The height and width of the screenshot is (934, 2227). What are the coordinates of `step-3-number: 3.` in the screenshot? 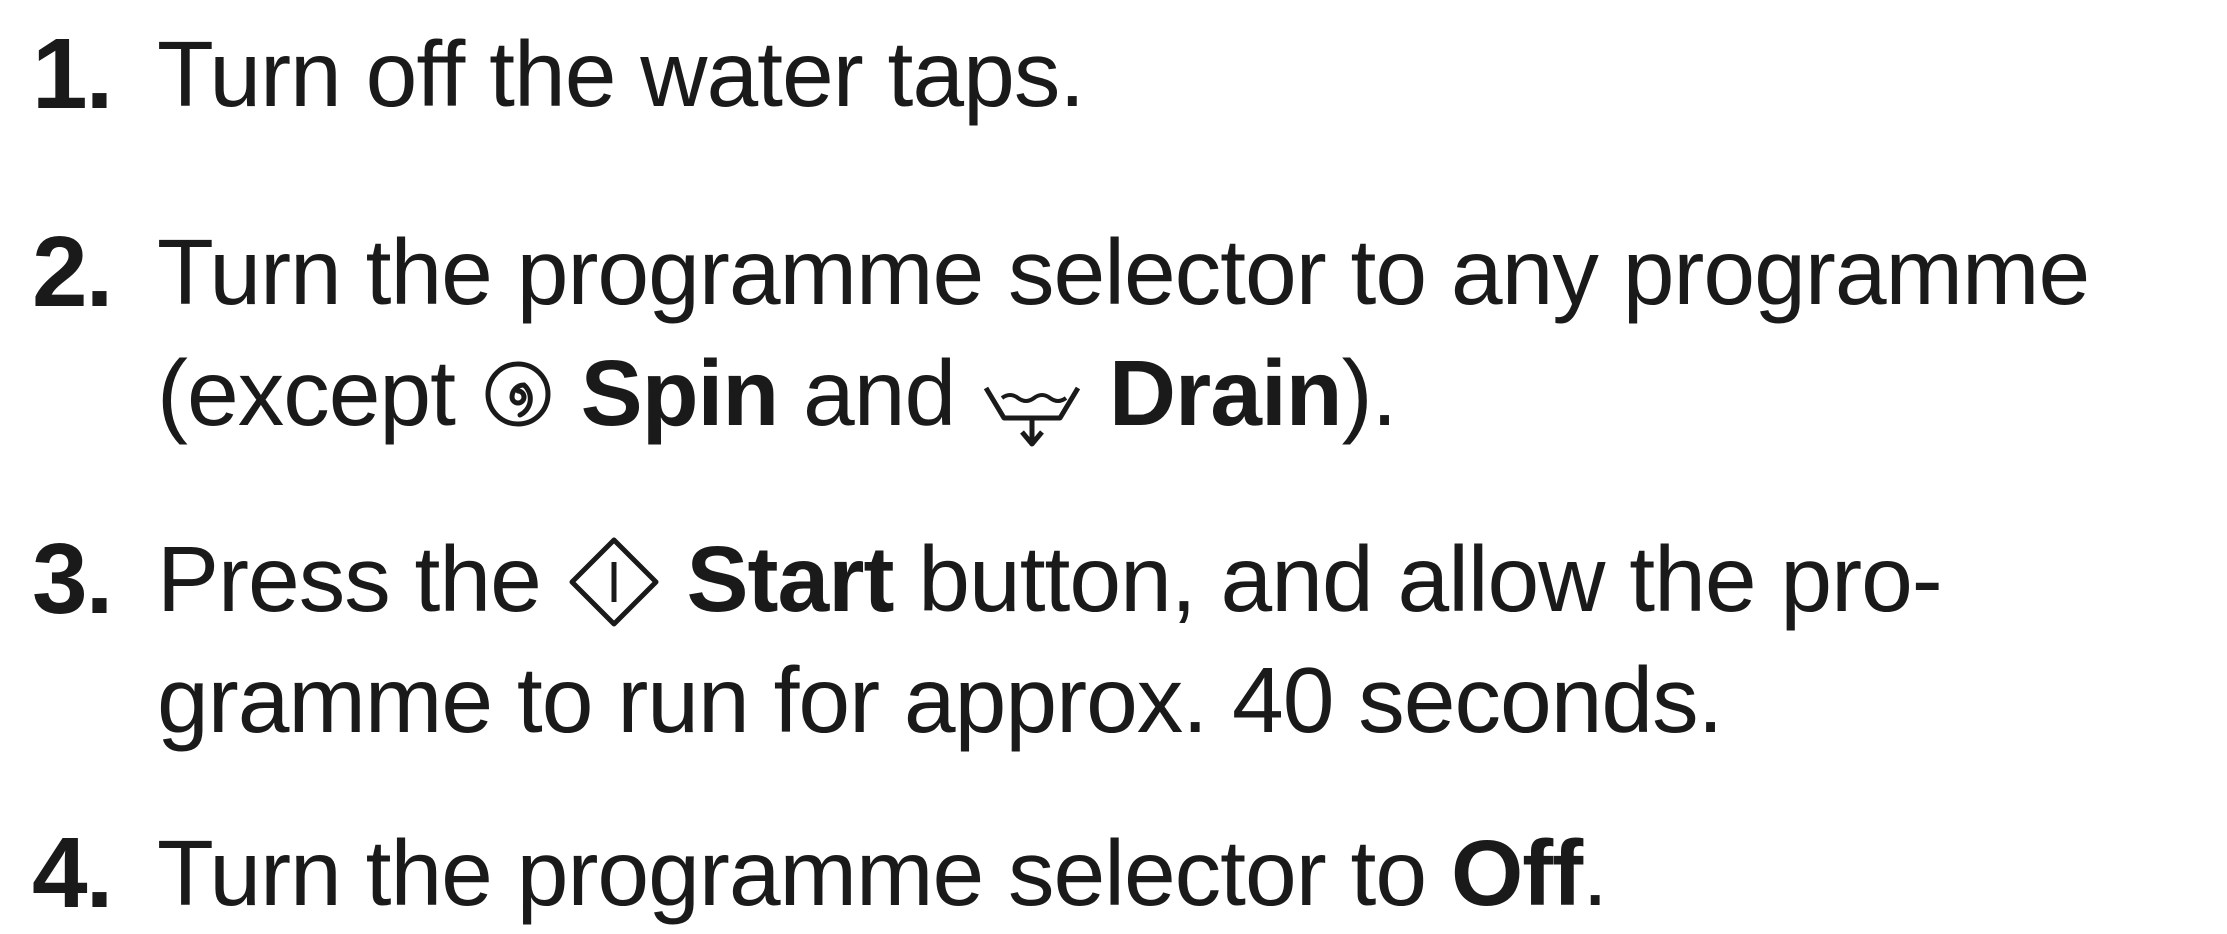 It's located at (72, 579).